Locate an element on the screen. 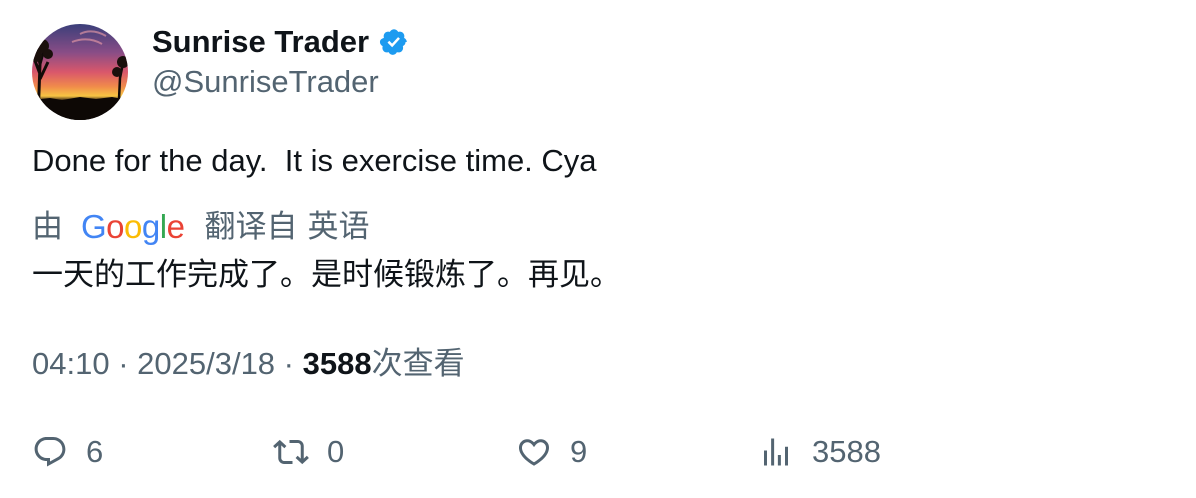 This screenshot has width=1196, height=498. translated-tweet-text: 一天的工作完成了。是时候锻炼了。再见。 is located at coordinates (326, 274).